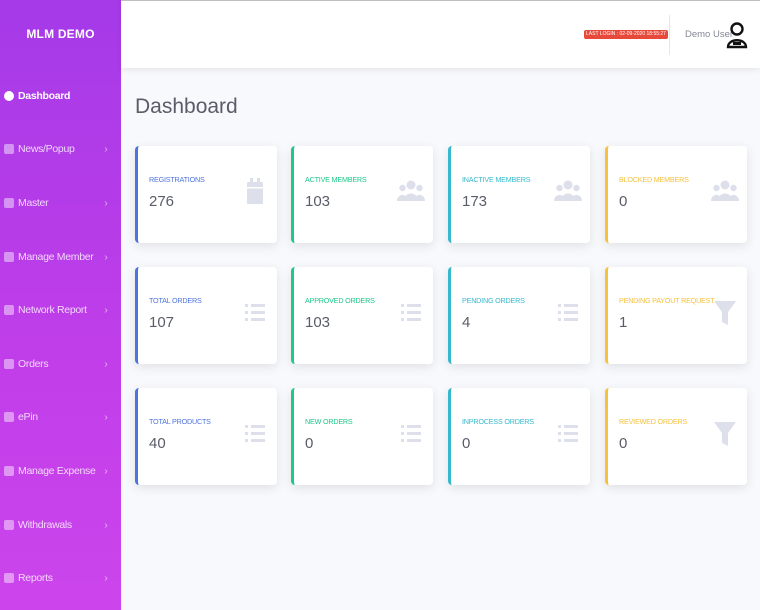 Image resolution: width=760 pixels, height=610 pixels. I want to click on card-active-members: ACTIVE MEMBERS 103, so click(362, 194).